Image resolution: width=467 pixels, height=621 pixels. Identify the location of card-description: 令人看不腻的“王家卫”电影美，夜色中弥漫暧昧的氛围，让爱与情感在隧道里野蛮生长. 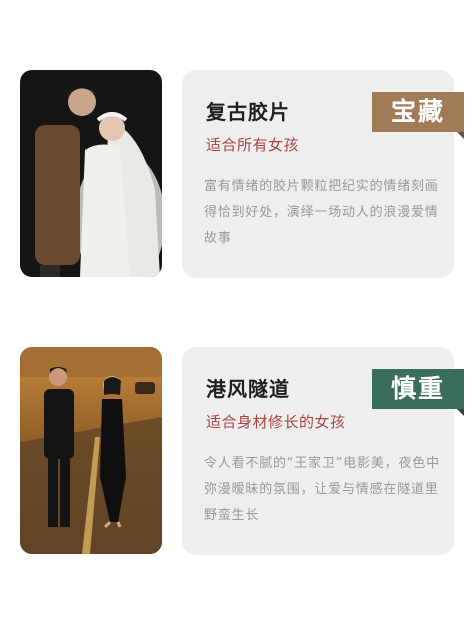
(322, 489).